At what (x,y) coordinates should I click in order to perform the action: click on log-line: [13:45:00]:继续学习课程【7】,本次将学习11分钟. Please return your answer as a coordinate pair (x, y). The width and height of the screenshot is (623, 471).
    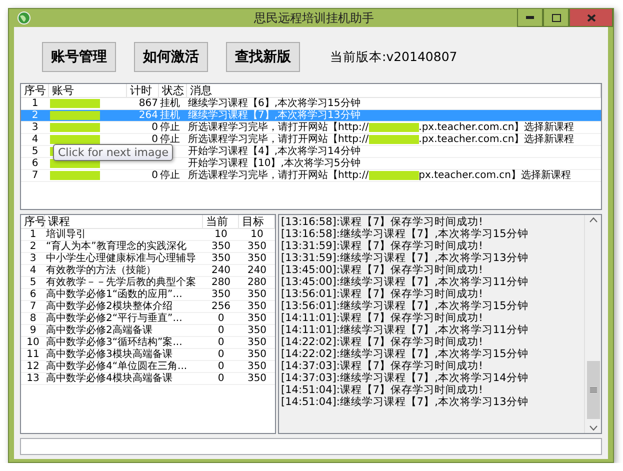
    Looking at the image, I should click on (405, 282).